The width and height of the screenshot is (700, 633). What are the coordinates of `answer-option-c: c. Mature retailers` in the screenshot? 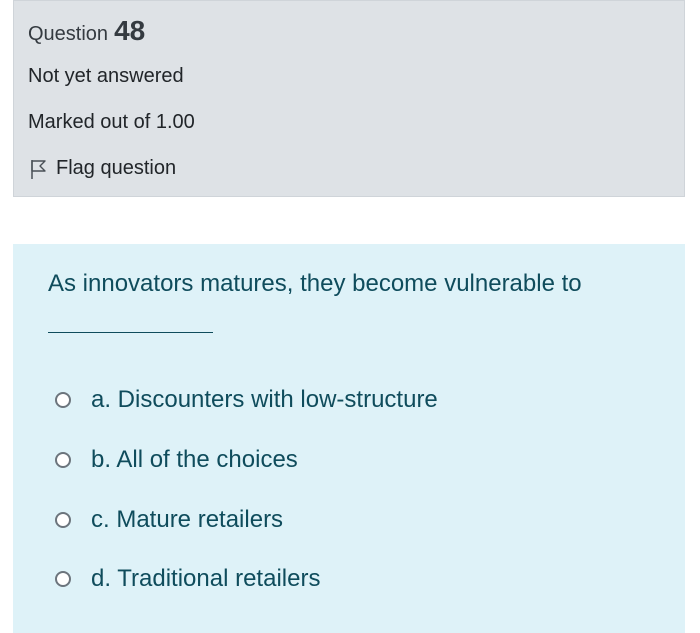 It's located at (169, 520).